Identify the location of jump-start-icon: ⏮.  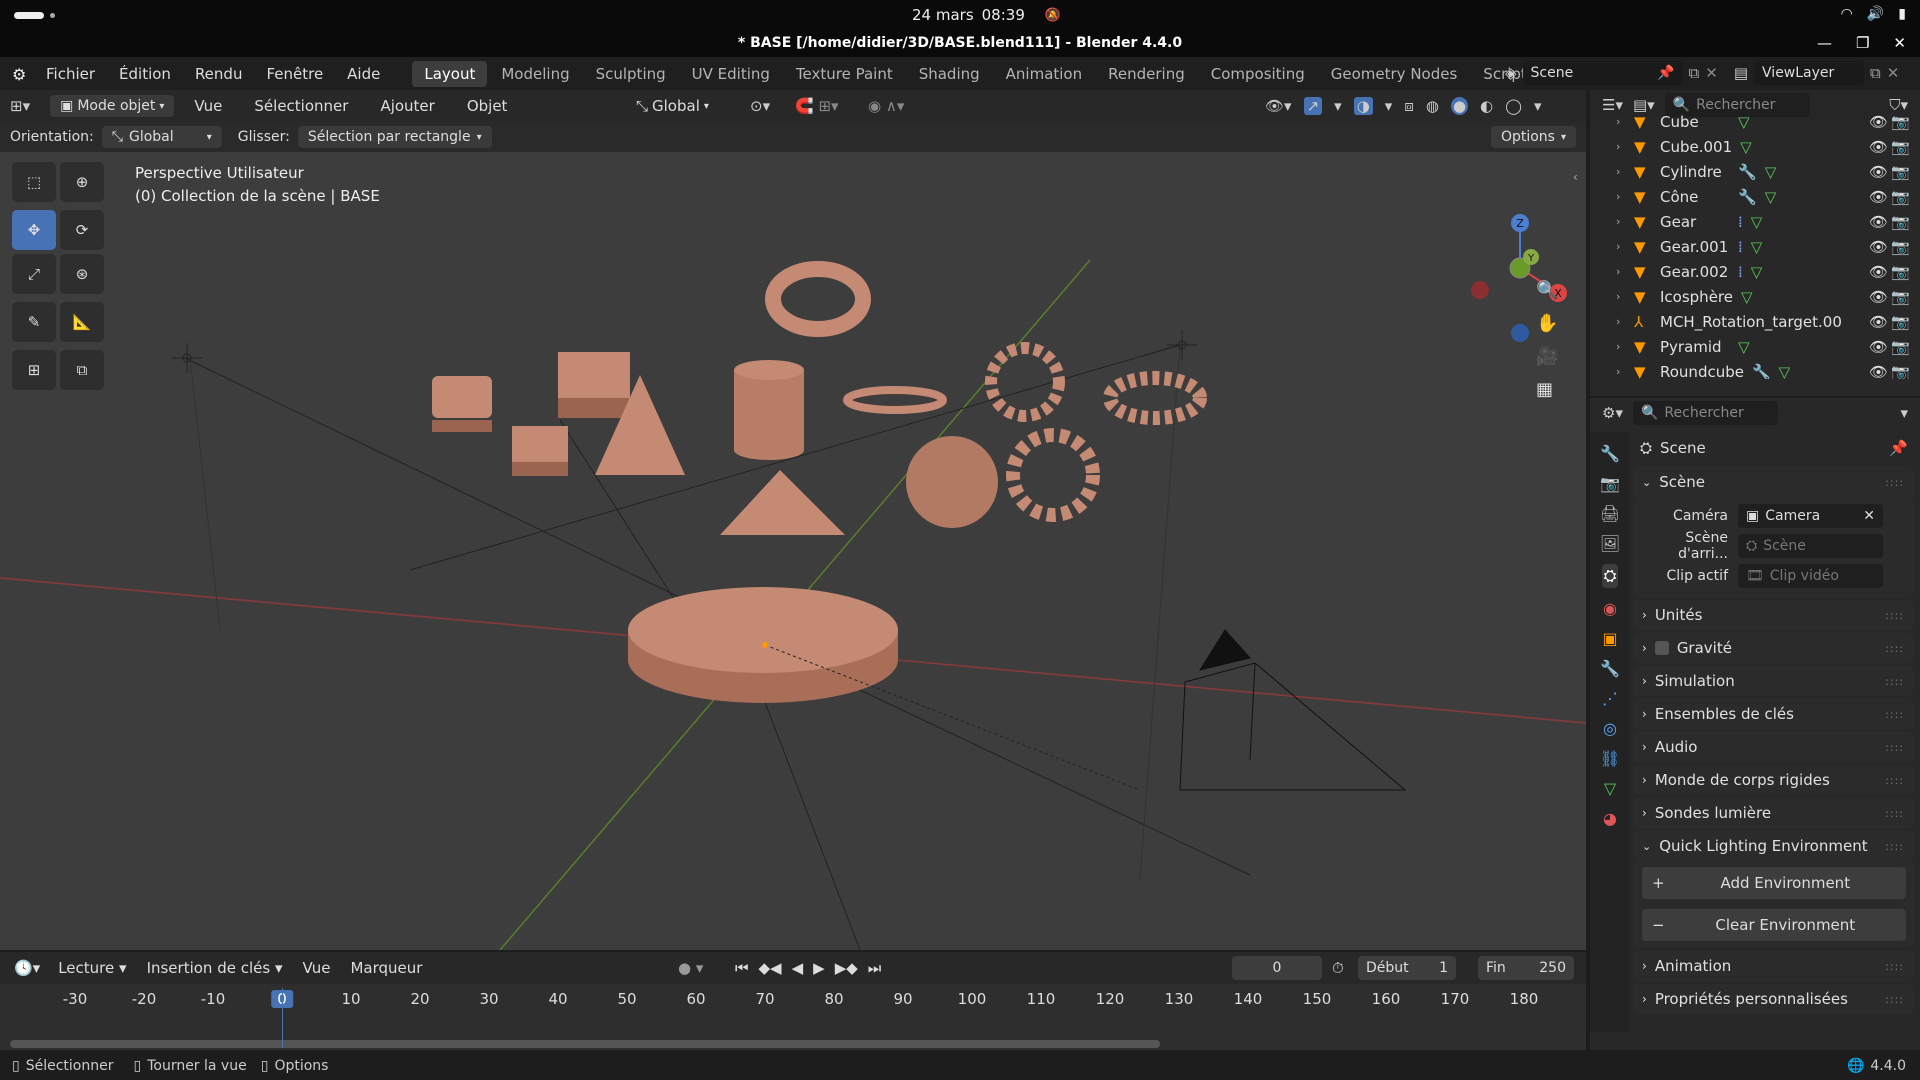
(742, 968).